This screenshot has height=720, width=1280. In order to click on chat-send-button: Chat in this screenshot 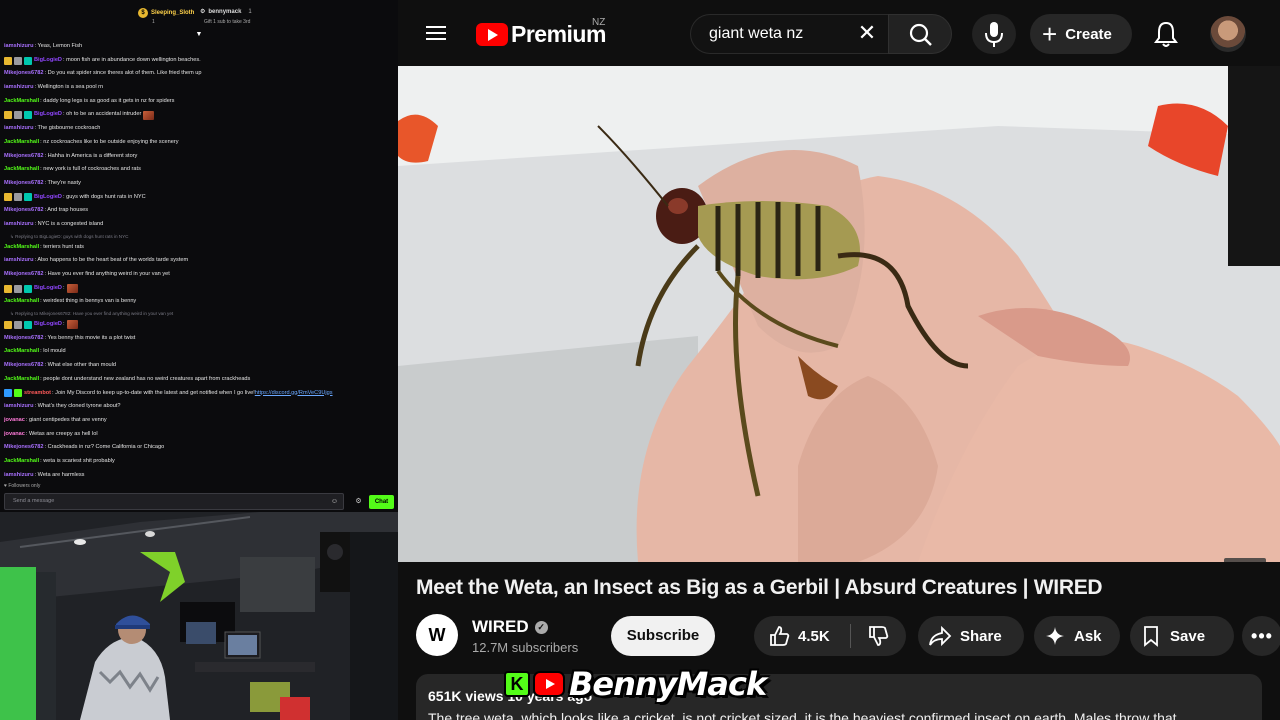, I will do `click(381, 502)`.